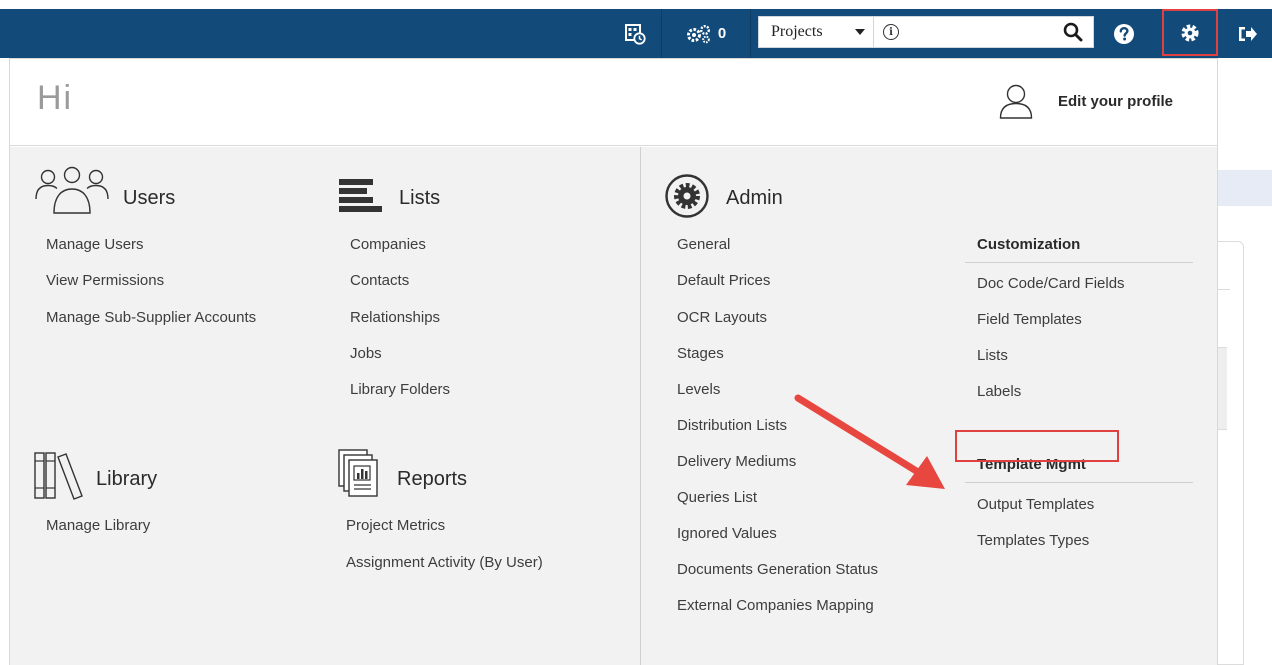 Image resolution: width=1272 pixels, height=665 pixels. I want to click on admin-gear-icon, so click(687, 196).